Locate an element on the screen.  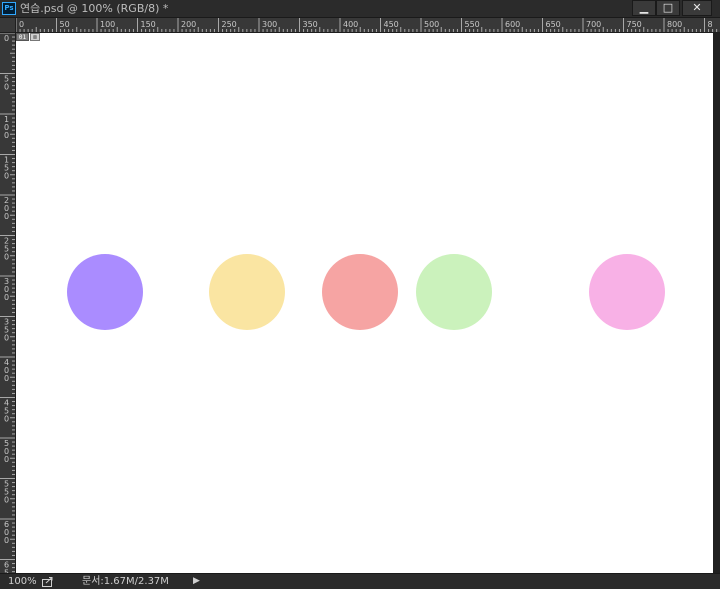
document-size-info: 문서:1.67M/2.37M is located at coordinates (125, 581).